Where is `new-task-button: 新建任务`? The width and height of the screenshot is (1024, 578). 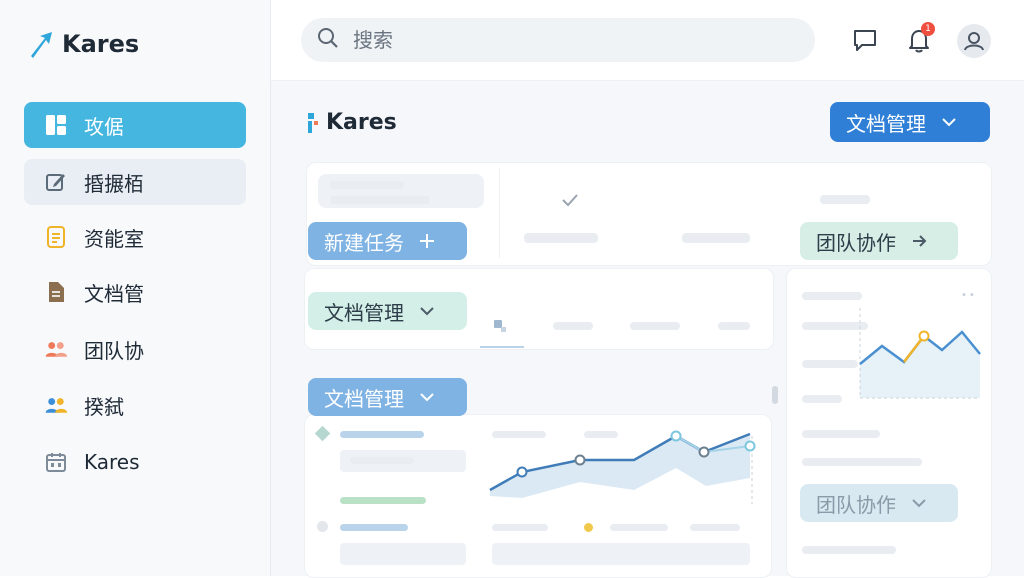 new-task-button: 新建任务 is located at coordinates (387, 241).